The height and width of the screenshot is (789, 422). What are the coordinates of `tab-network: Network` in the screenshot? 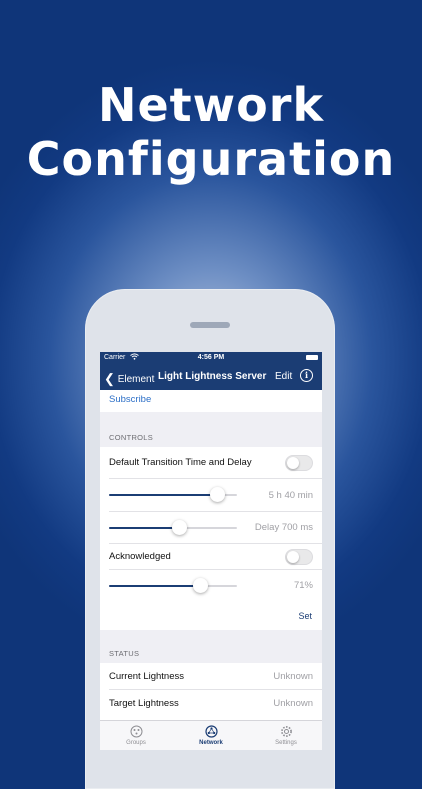 It's located at (211, 735).